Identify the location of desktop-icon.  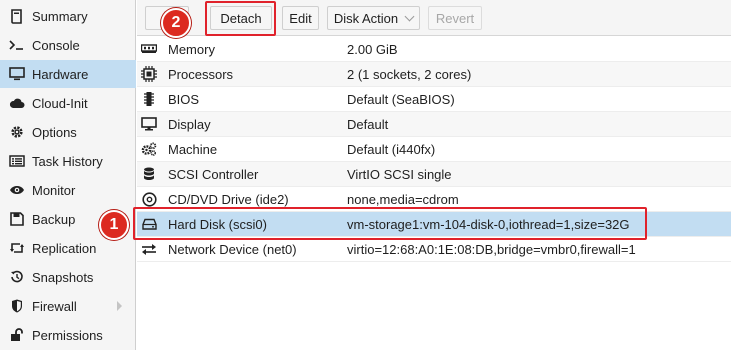
(149, 124).